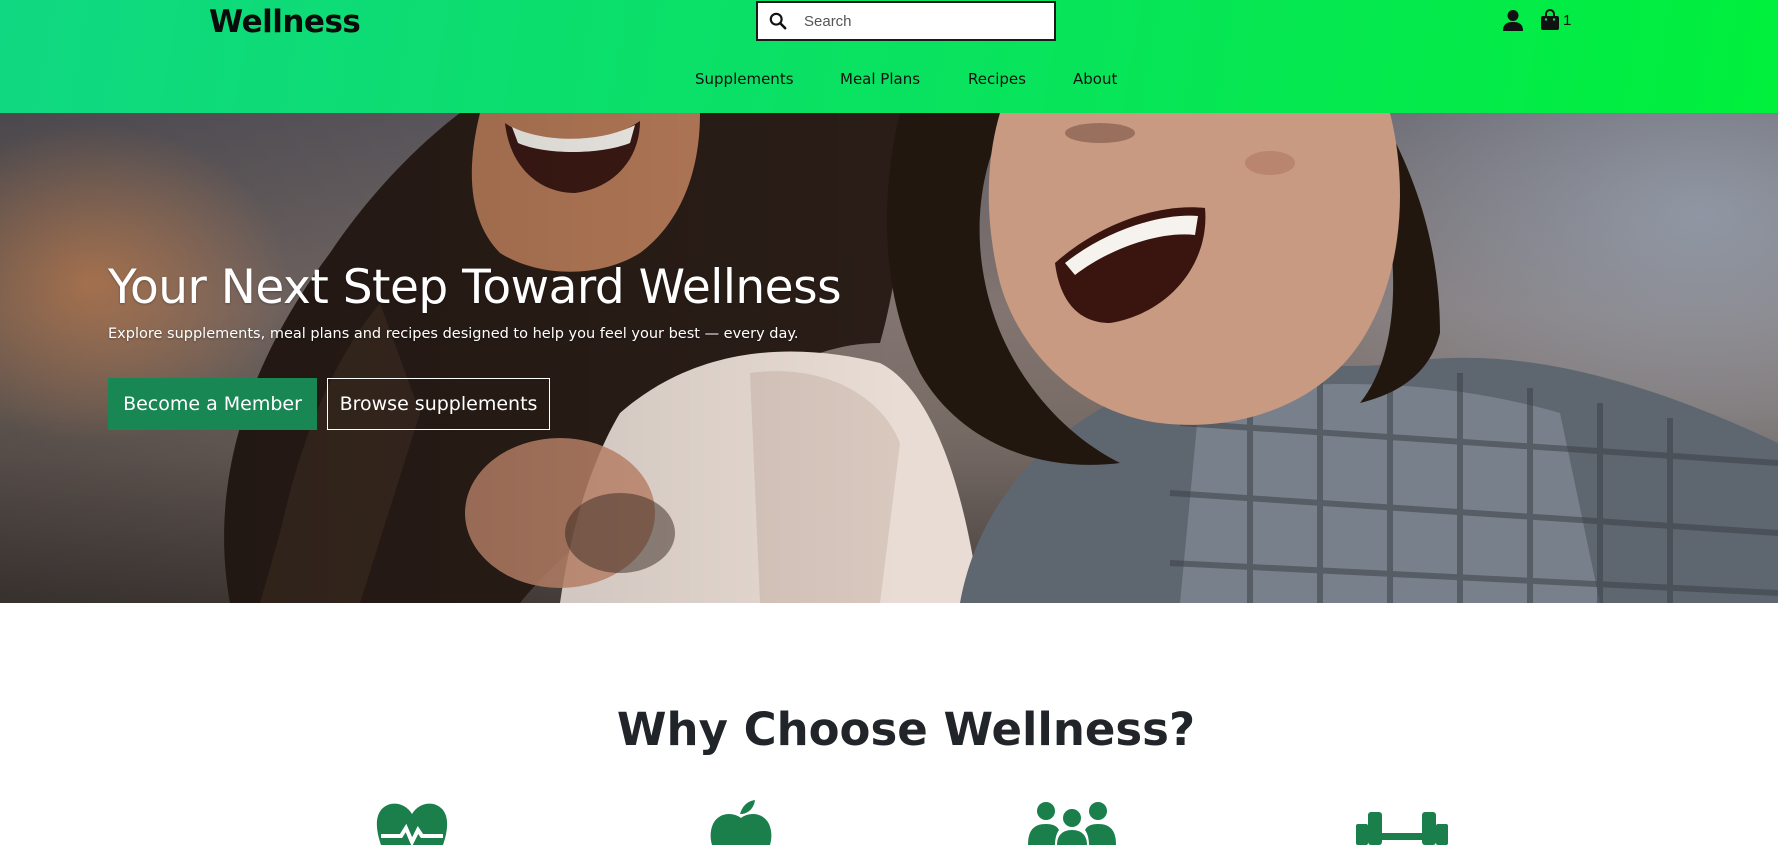 This screenshot has width=1778, height=845. What do you see at coordinates (906, 729) in the screenshot?
I see `section-title: Why Choose Wellness?` at bounding box center [906, 729].